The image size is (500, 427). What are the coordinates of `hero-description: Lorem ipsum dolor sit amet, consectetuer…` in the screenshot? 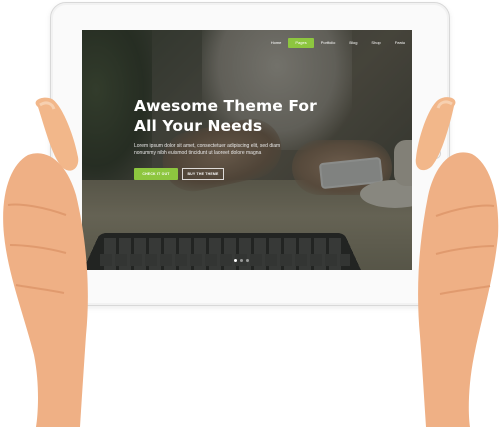 It's located at (234, 150).